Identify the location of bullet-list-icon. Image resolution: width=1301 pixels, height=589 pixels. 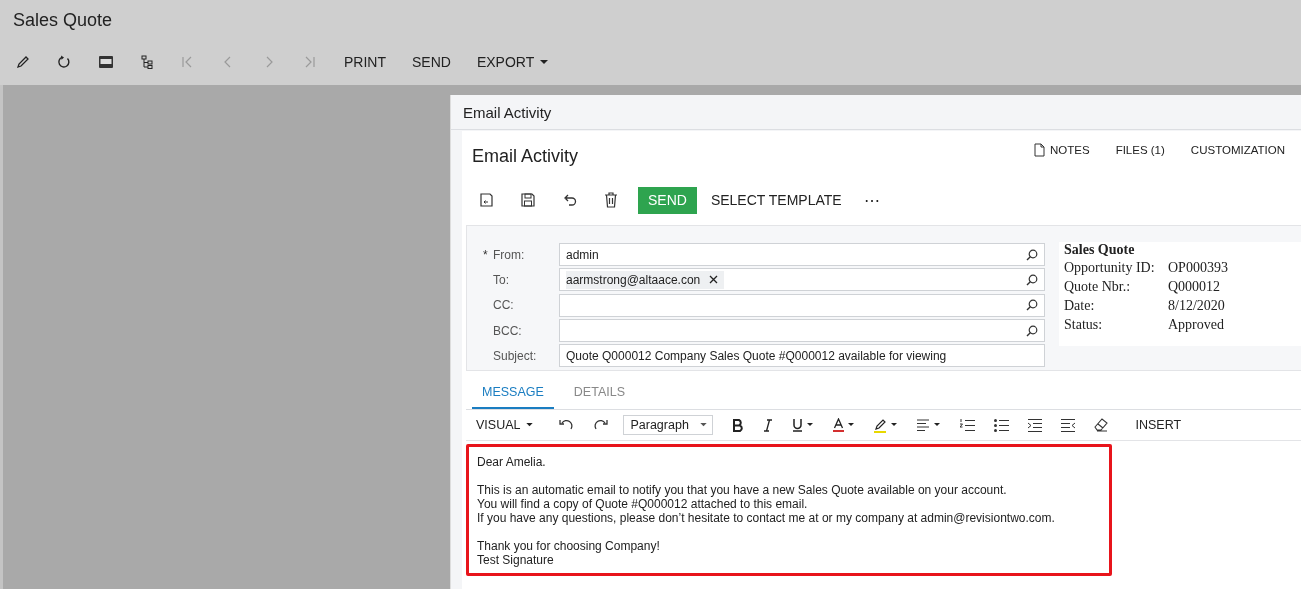
(1002, 425).